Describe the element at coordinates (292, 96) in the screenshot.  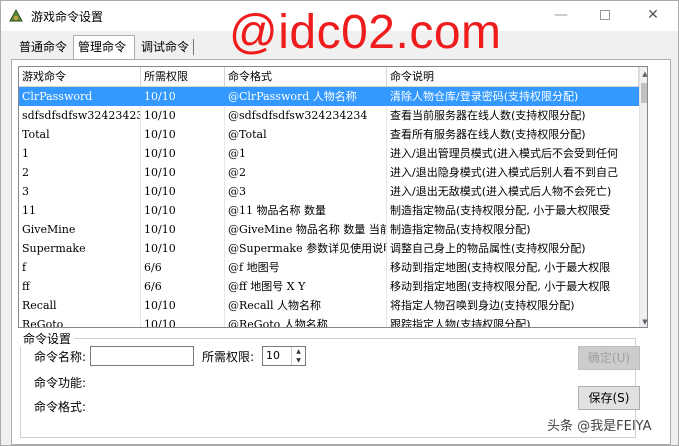
I see `format-cell: @ClrPassword 人物名称` at that location.